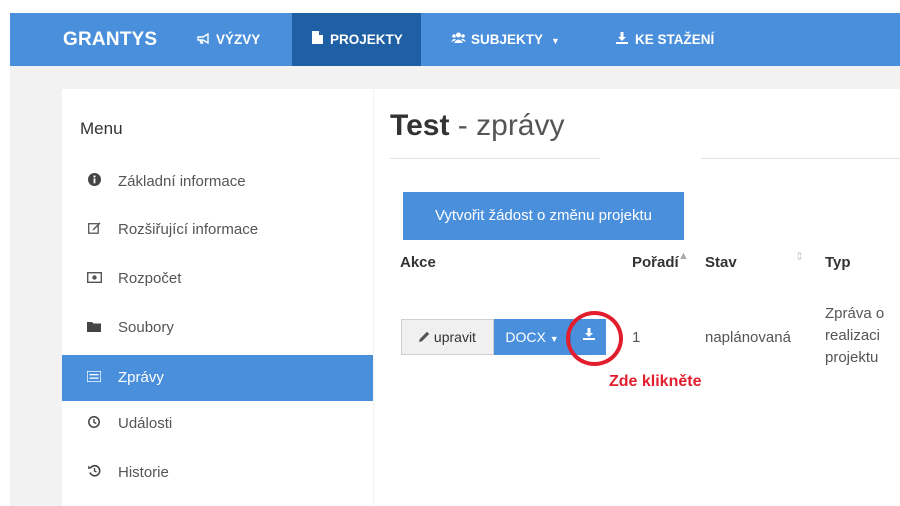  What do you see at coordinates (543, 216) in the screenshot?
I see `create-change-request-button: Vytvořit žádost o změnu projektu` at bounding box center [543, 216].